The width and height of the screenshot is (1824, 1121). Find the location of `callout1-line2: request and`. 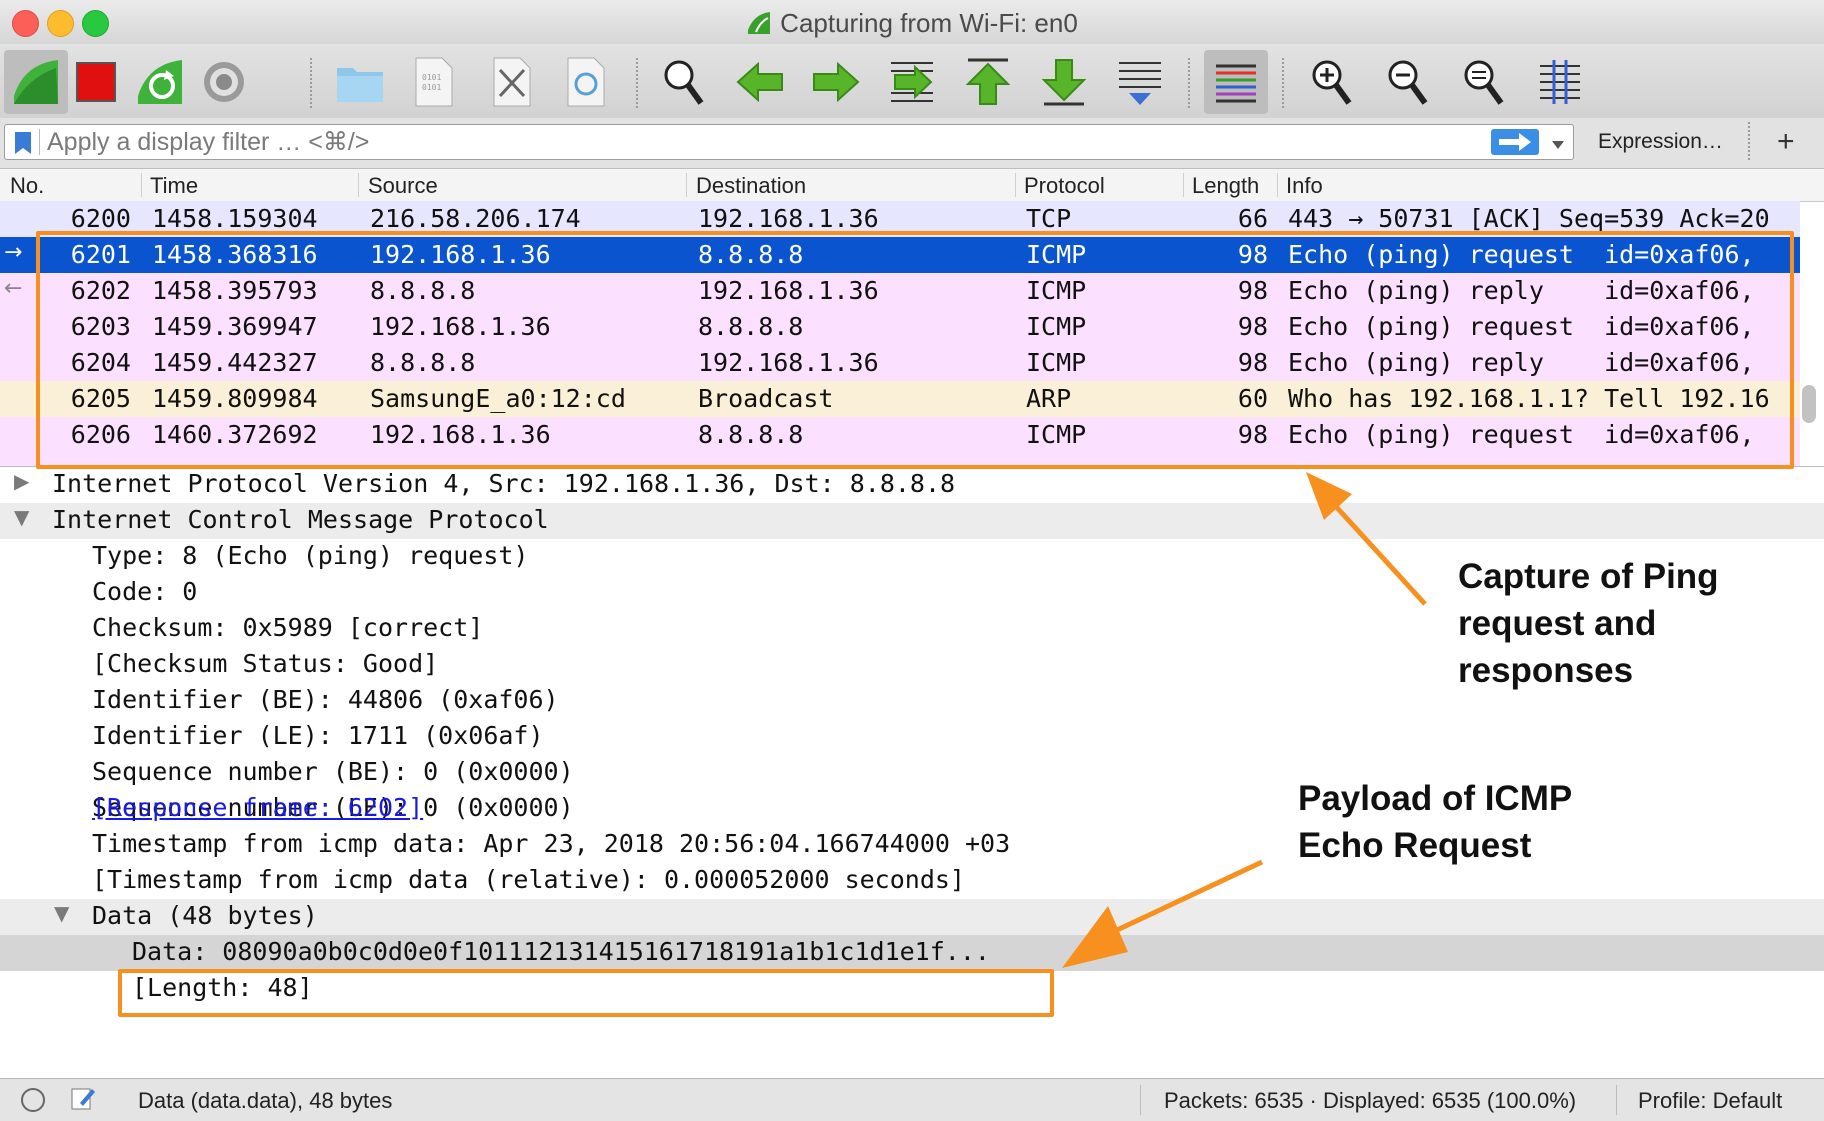

callout1-line2: request and is located at coordinates (1557, 623).